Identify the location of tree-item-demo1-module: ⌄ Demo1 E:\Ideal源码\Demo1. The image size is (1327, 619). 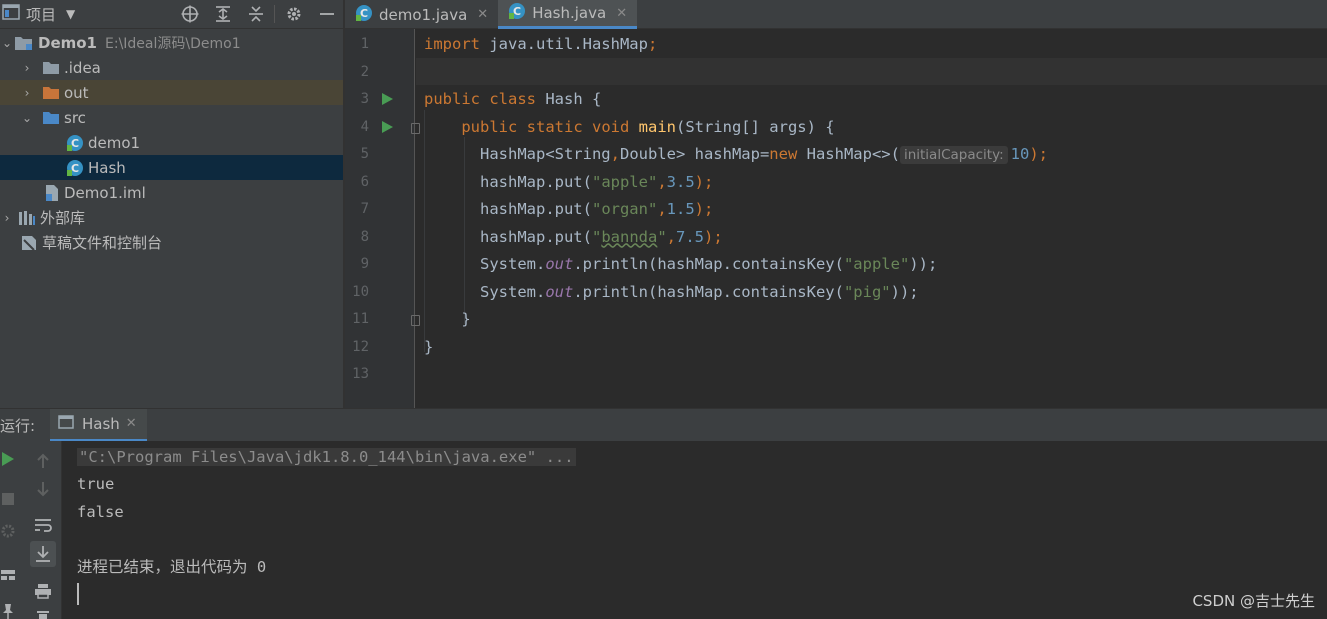
(171, 42).